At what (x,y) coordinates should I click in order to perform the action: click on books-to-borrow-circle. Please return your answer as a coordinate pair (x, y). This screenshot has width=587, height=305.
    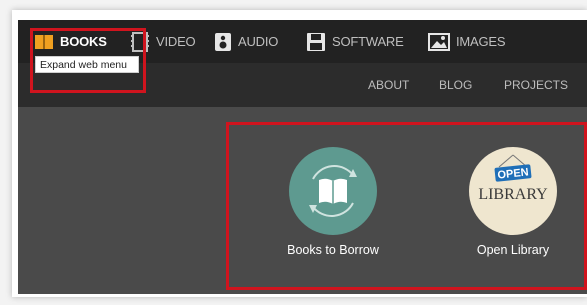
    Looking at the image, I should click on (333, 191).